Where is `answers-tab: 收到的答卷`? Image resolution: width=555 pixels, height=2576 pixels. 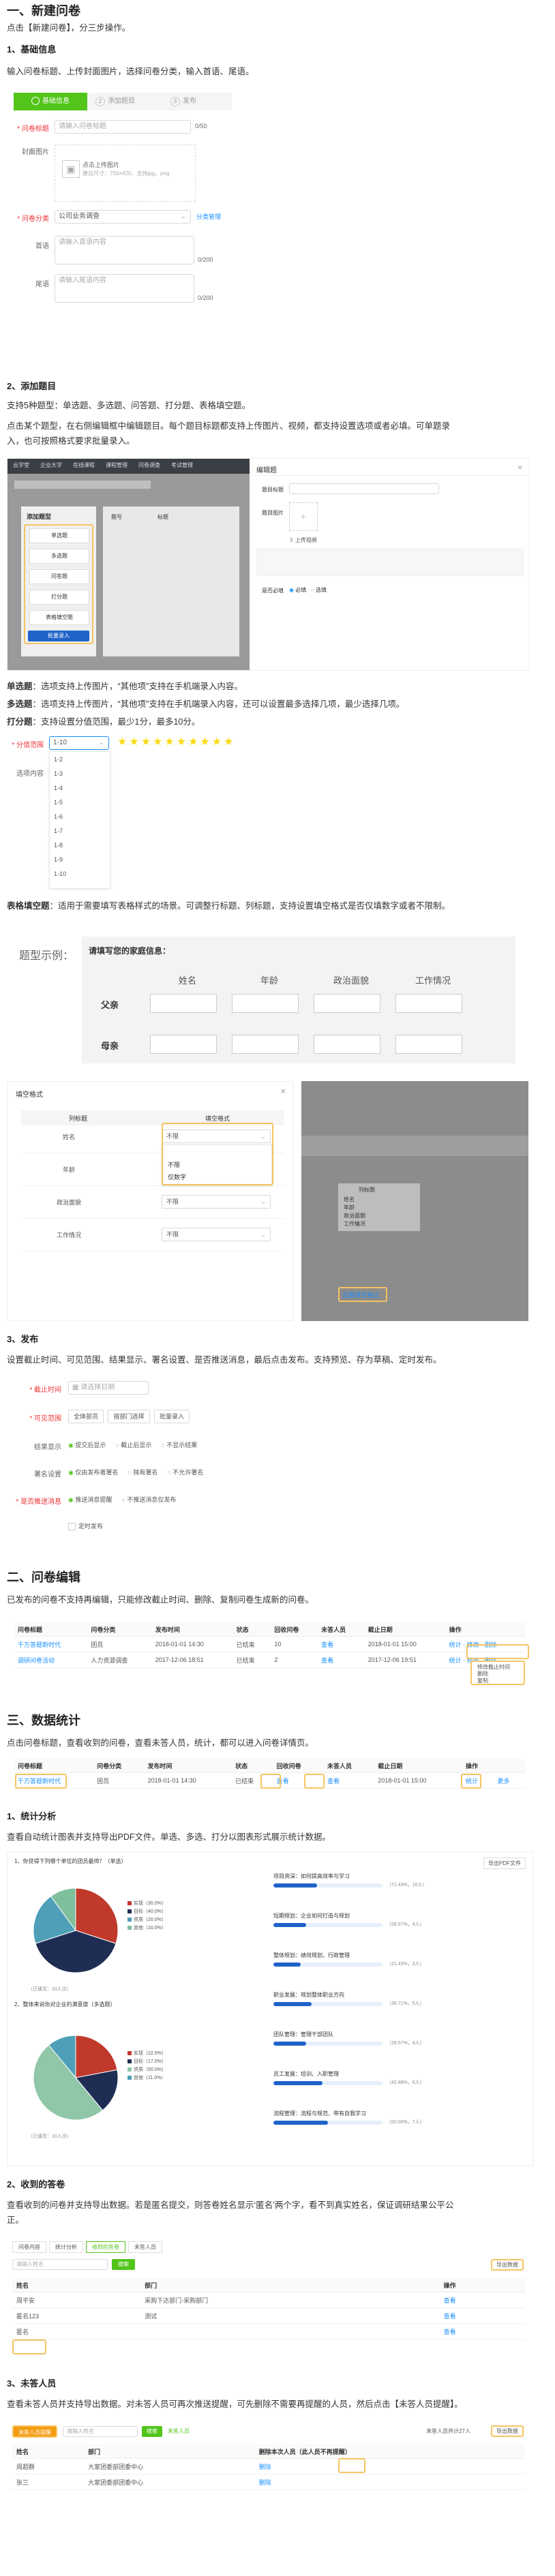 answers-tab: 收到的答卷 is located at coordinates (105, 2247).